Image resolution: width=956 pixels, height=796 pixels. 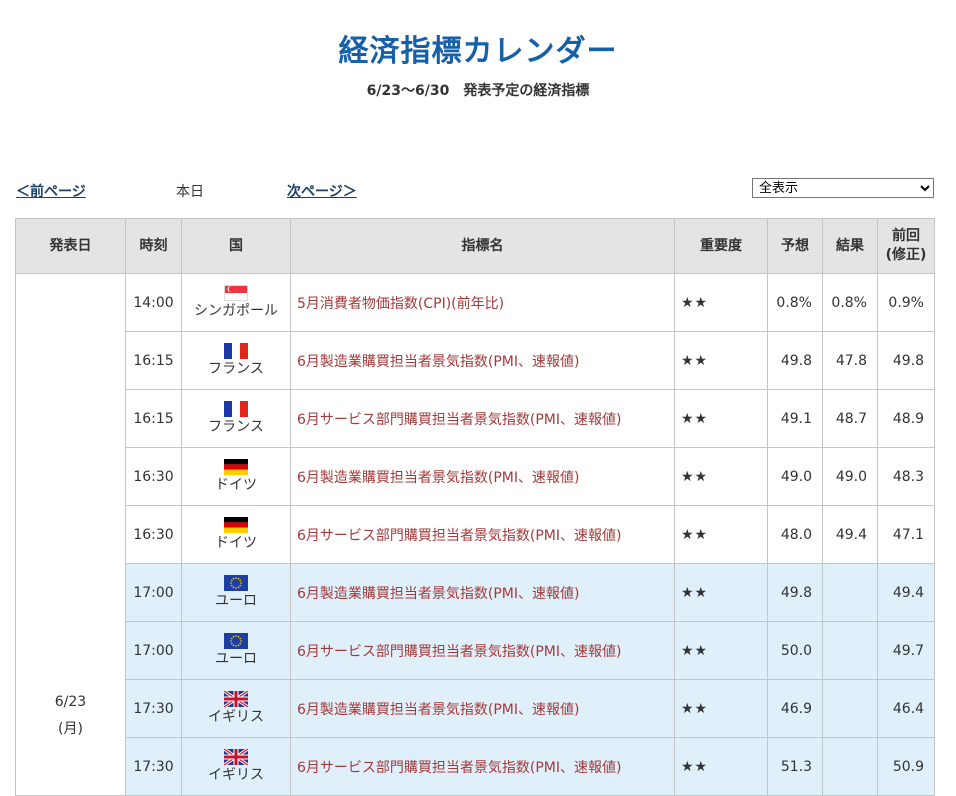 I want to click on country-cell: ドイツ, so click(x=236, y=534).